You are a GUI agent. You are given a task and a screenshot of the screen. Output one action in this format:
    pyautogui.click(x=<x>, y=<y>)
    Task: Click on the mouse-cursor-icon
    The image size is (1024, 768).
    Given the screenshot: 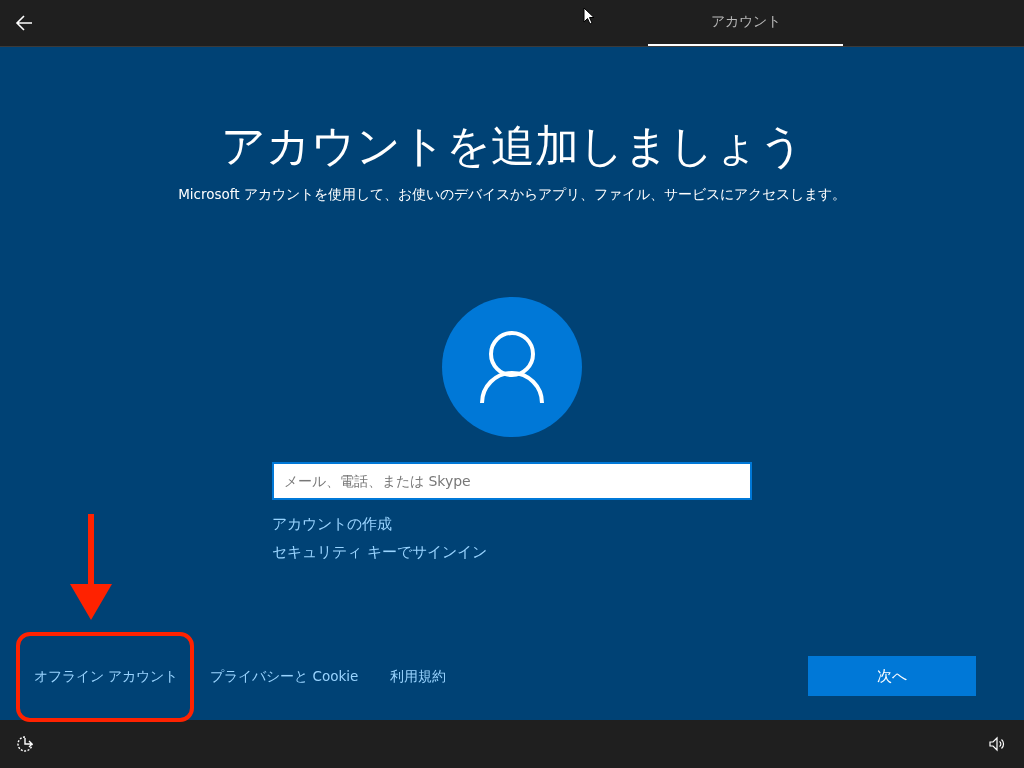 What is the action you would take?
    pyautogui.click(x=589, y=16)
    